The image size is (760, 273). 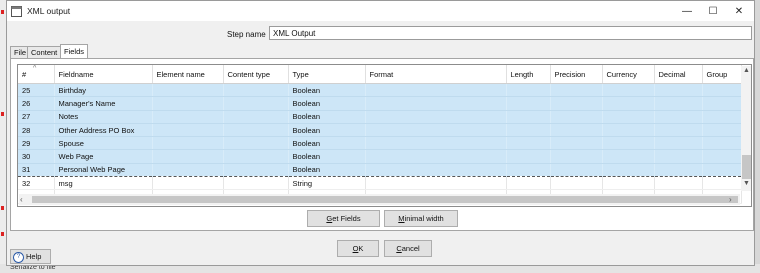 I want to click on tab-content: Content, so click(x=44, y=52).